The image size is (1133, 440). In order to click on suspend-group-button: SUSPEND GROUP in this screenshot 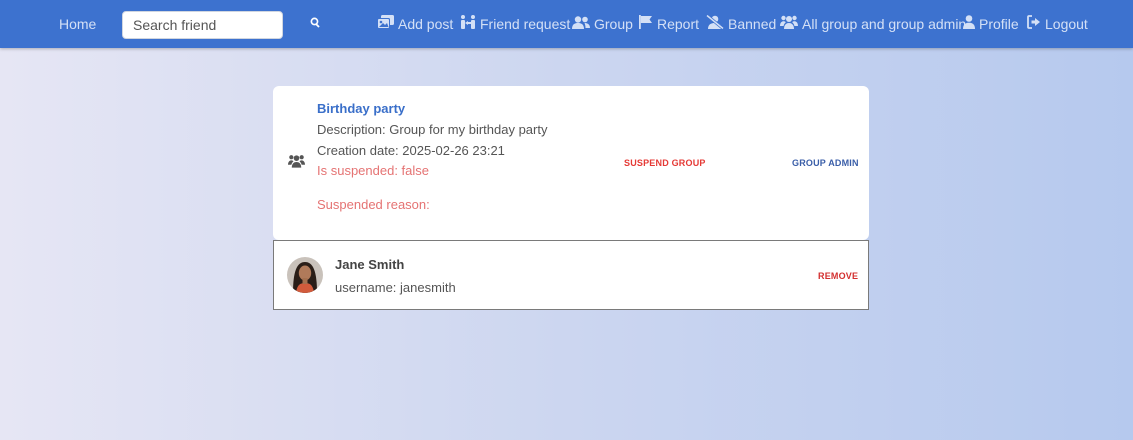, I will do `click(665, 163)`.